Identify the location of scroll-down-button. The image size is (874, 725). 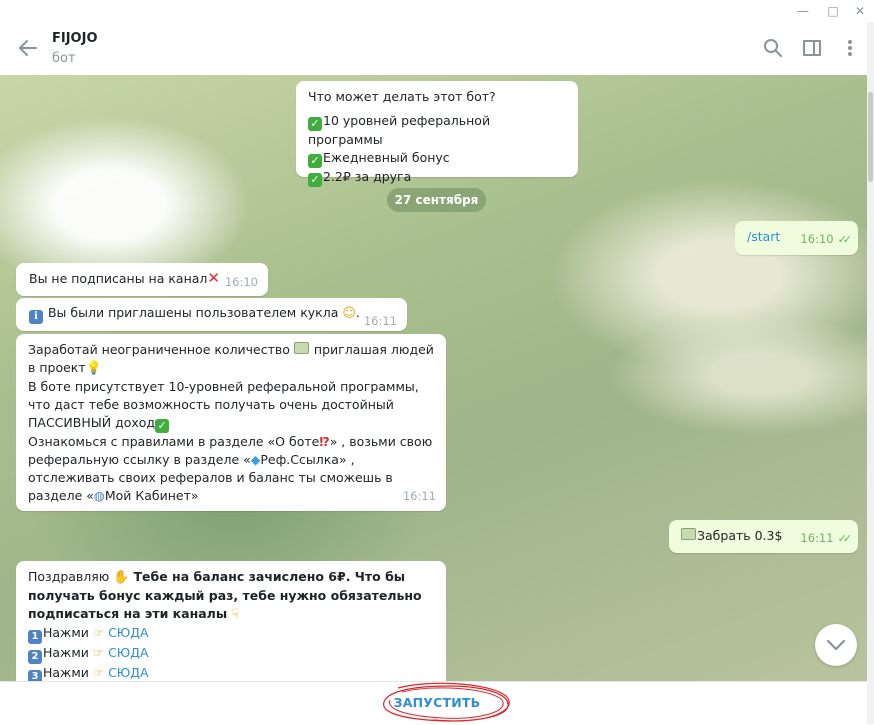
(836, 645).